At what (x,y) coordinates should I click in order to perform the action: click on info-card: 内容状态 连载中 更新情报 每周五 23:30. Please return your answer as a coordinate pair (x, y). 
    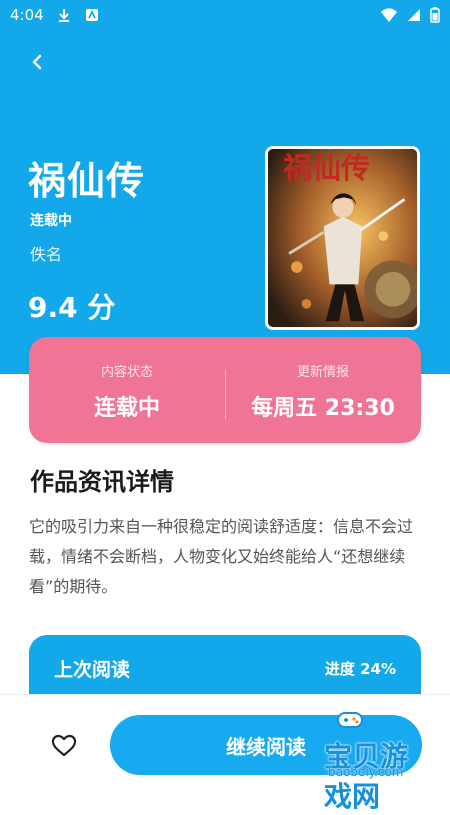
    Looking at the image, I should click on (225, 390).